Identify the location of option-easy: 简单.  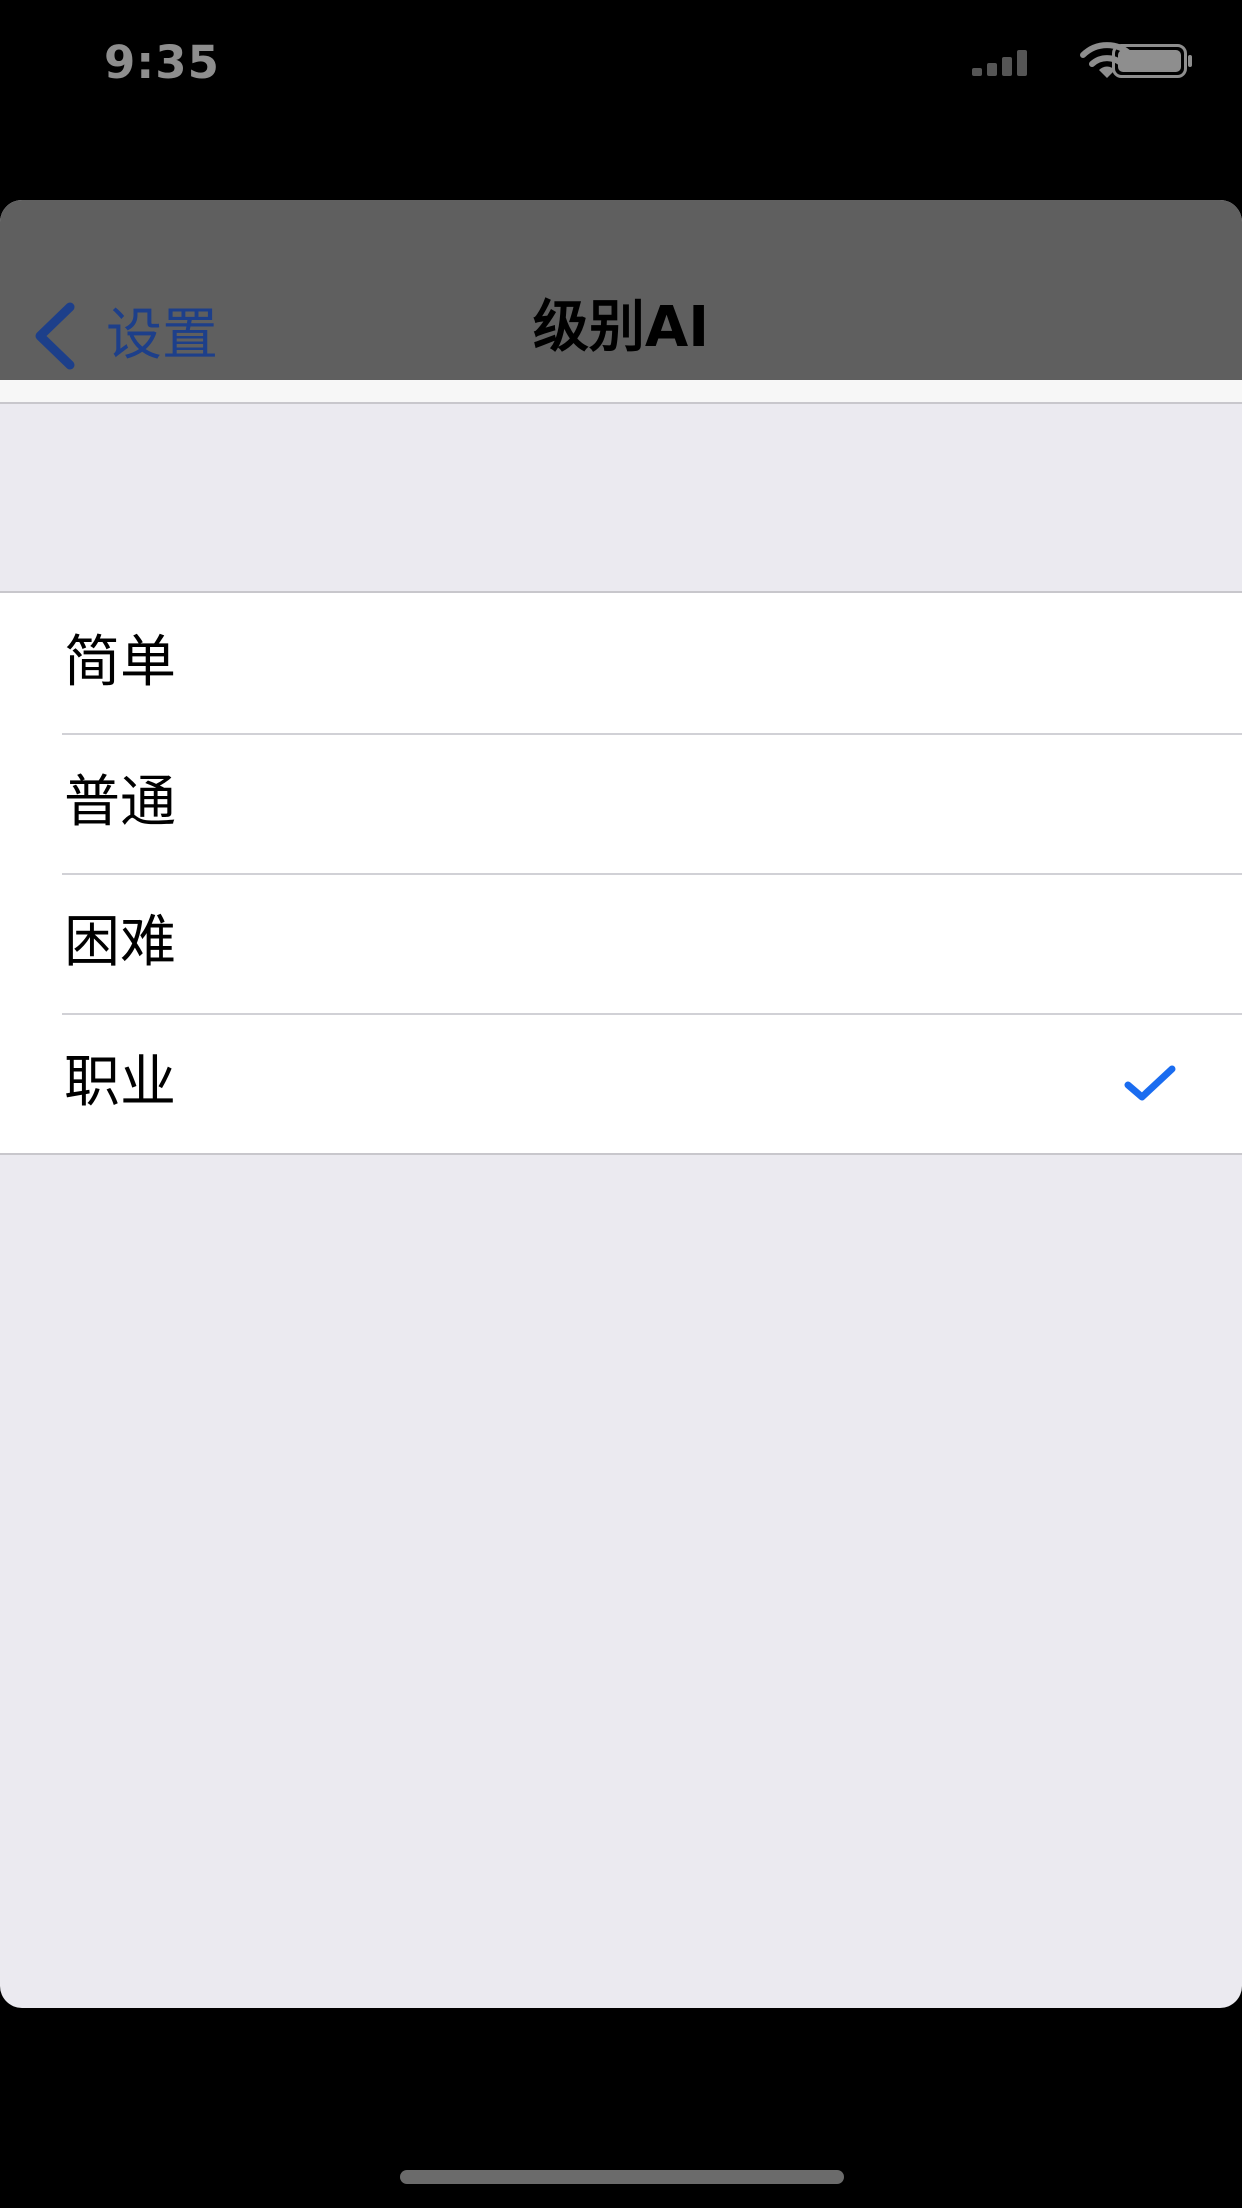
(621, 663).